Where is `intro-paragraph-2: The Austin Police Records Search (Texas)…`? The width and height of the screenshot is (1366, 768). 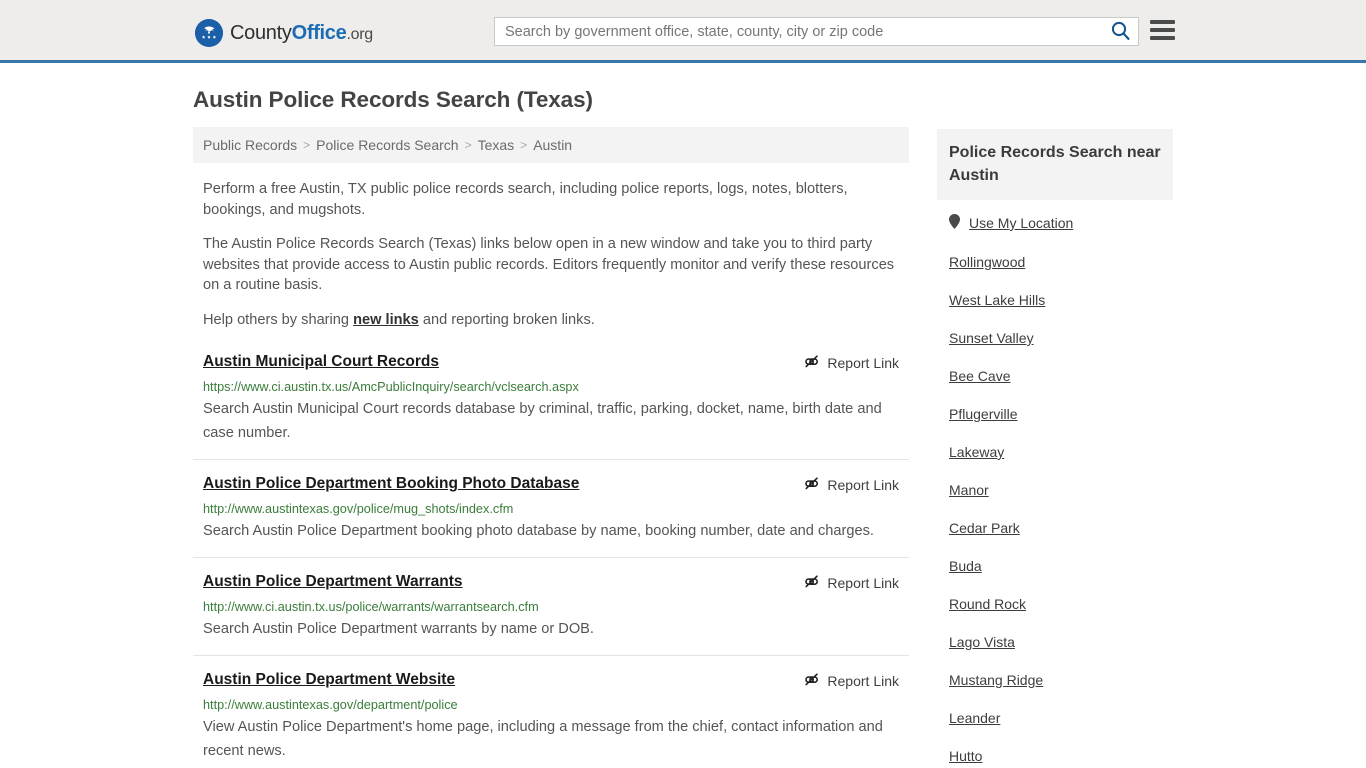
intro-paragraph-2: The Austin Police Records Search (Texas)… is located at coordinates (549, 264).